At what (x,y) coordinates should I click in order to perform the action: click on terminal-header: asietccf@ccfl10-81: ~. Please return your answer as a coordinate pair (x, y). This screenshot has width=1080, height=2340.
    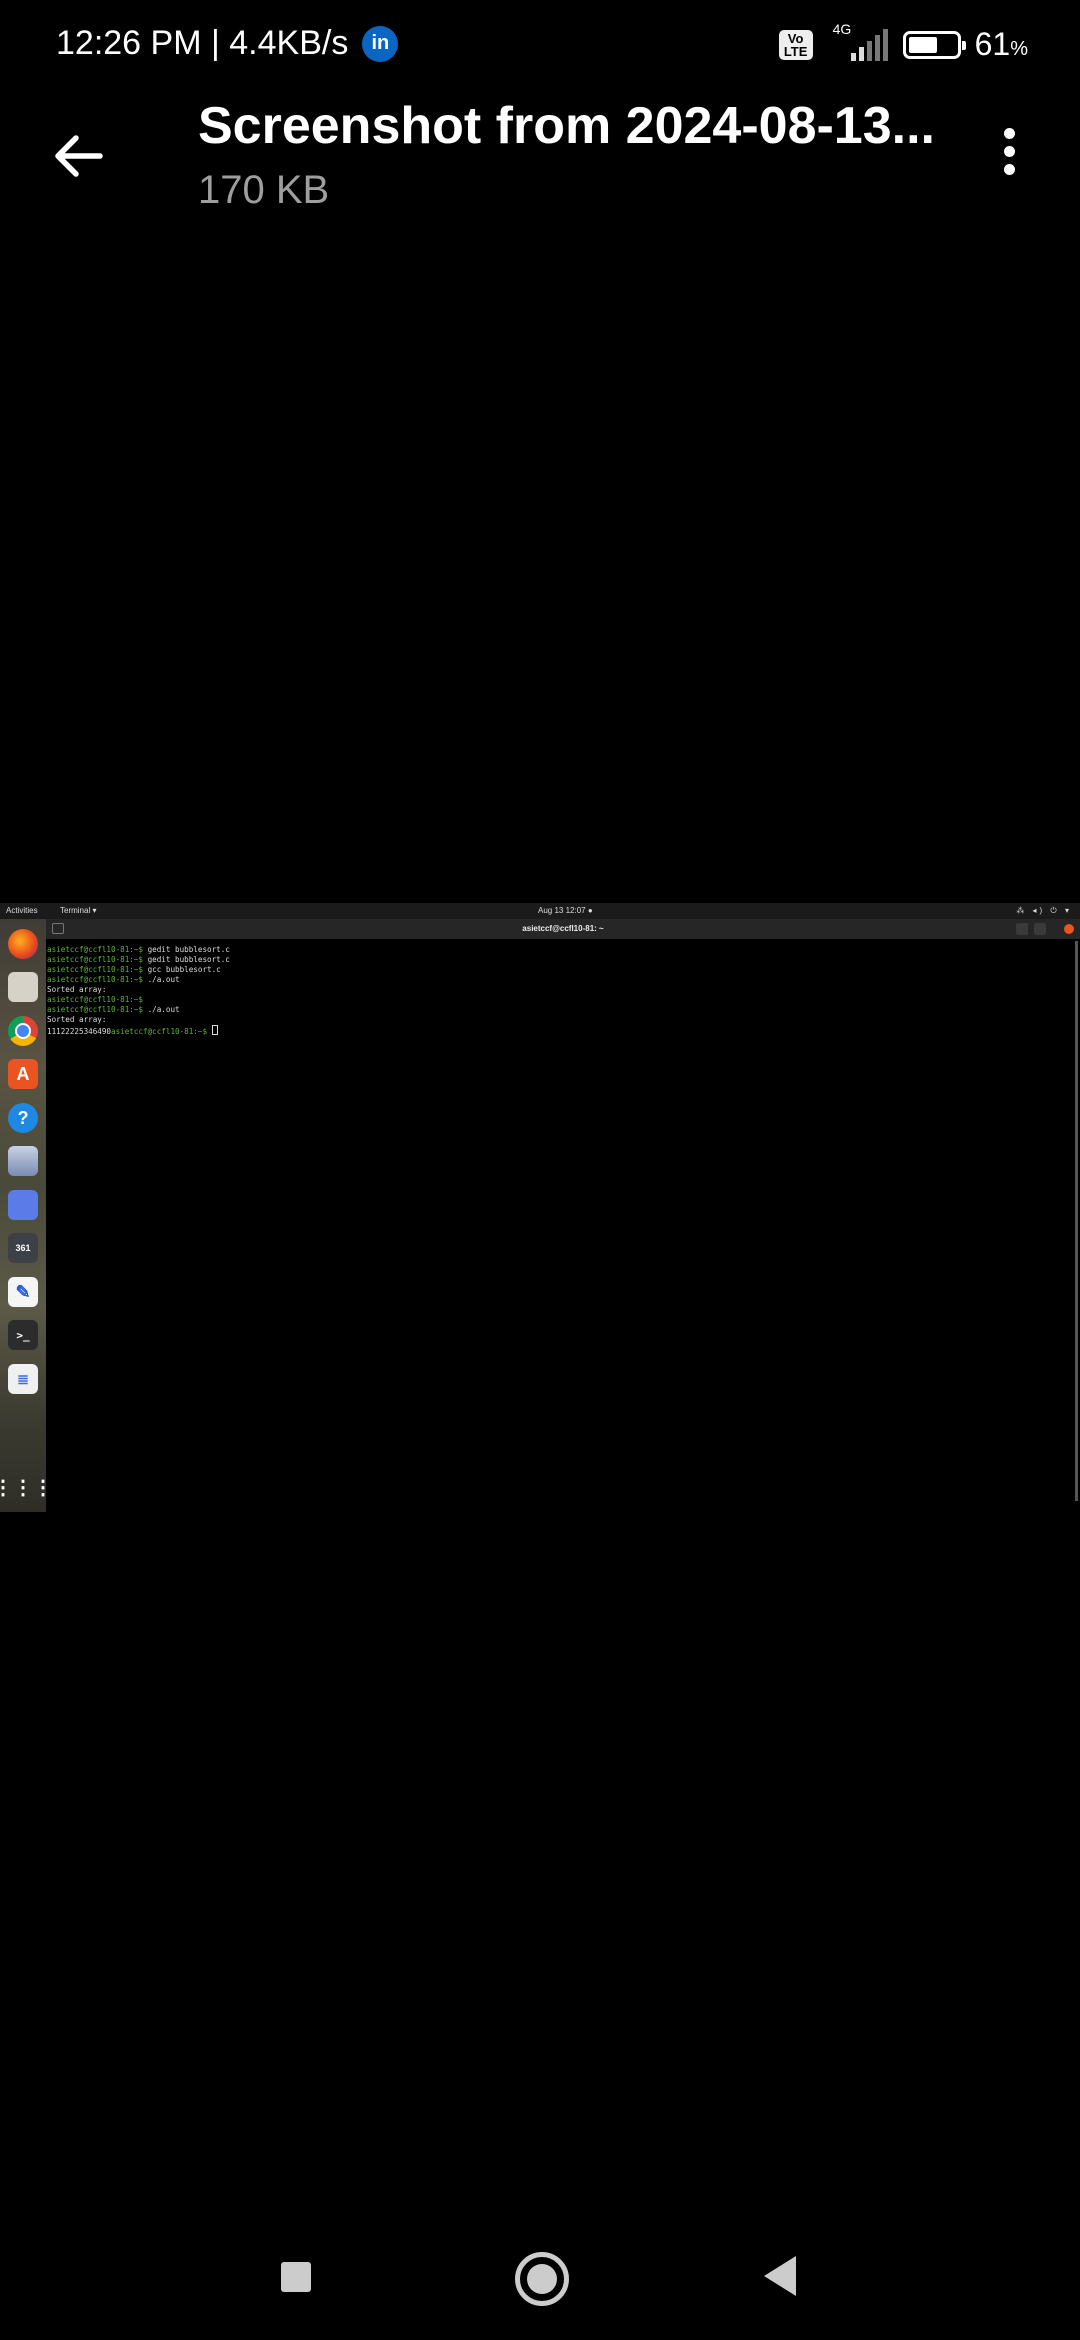
    Looking at the image, I should click on (563, 929).